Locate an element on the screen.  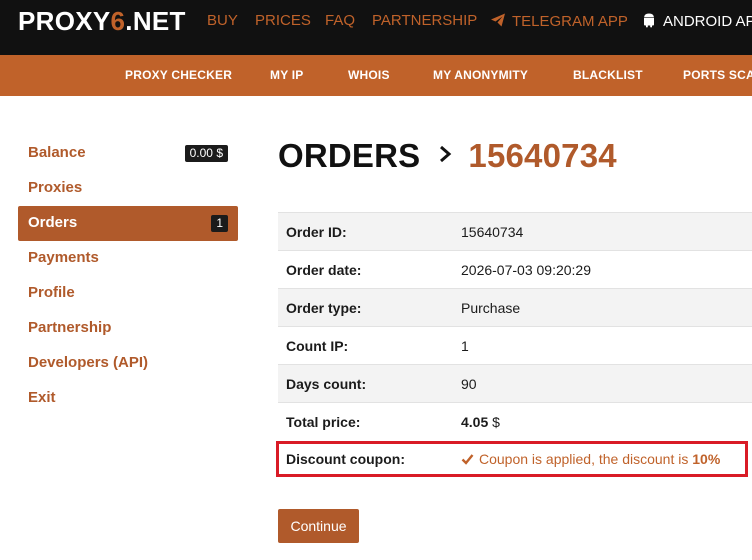
logo-accent: 6 is located at coordinates (118, 21).